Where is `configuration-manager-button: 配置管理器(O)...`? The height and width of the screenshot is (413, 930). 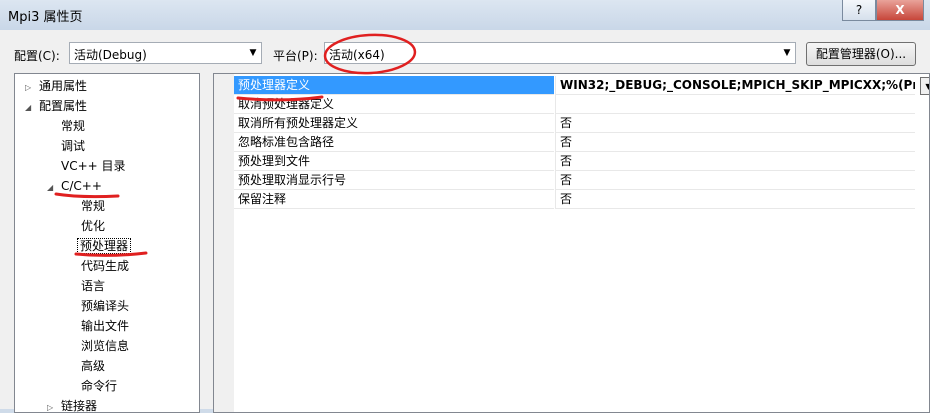 configuration-manager-button: 配置管理器(O)... is located at coordinates (861, 54).